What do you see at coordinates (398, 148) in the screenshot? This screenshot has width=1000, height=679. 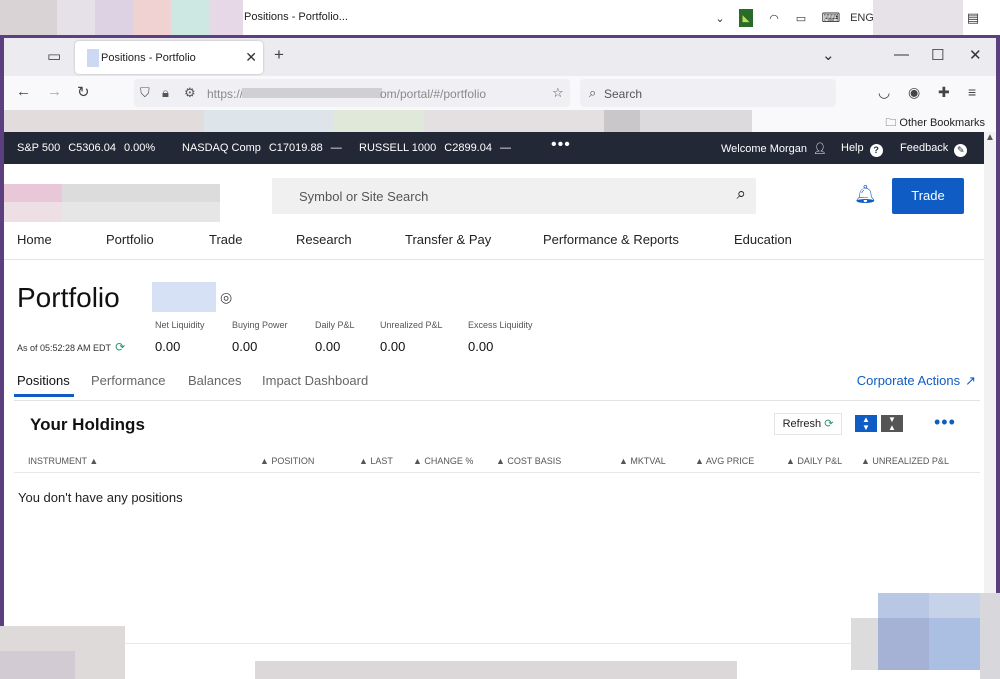 I see `ticker-name: RUSSELL 1000` at bounding box center [398, 148].